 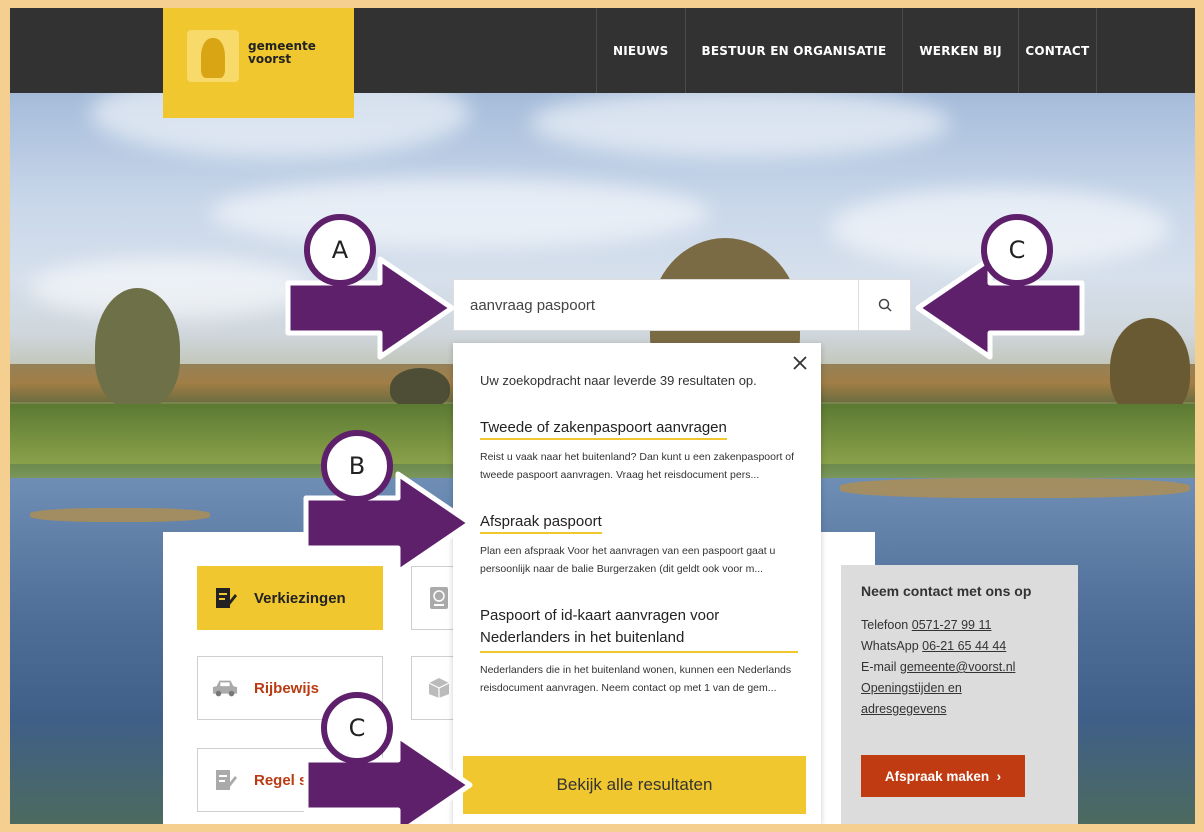 I want to click on site-logo: gemeente voorst, so click(x=258, y=63).